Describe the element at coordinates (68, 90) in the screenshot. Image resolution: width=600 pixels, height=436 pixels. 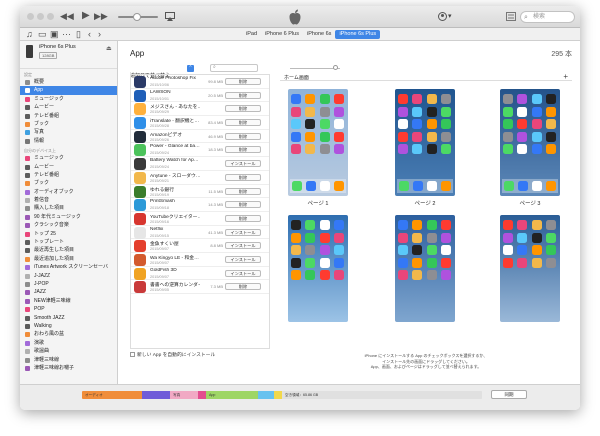
I see `sidebar-setting-item: App` at that location.